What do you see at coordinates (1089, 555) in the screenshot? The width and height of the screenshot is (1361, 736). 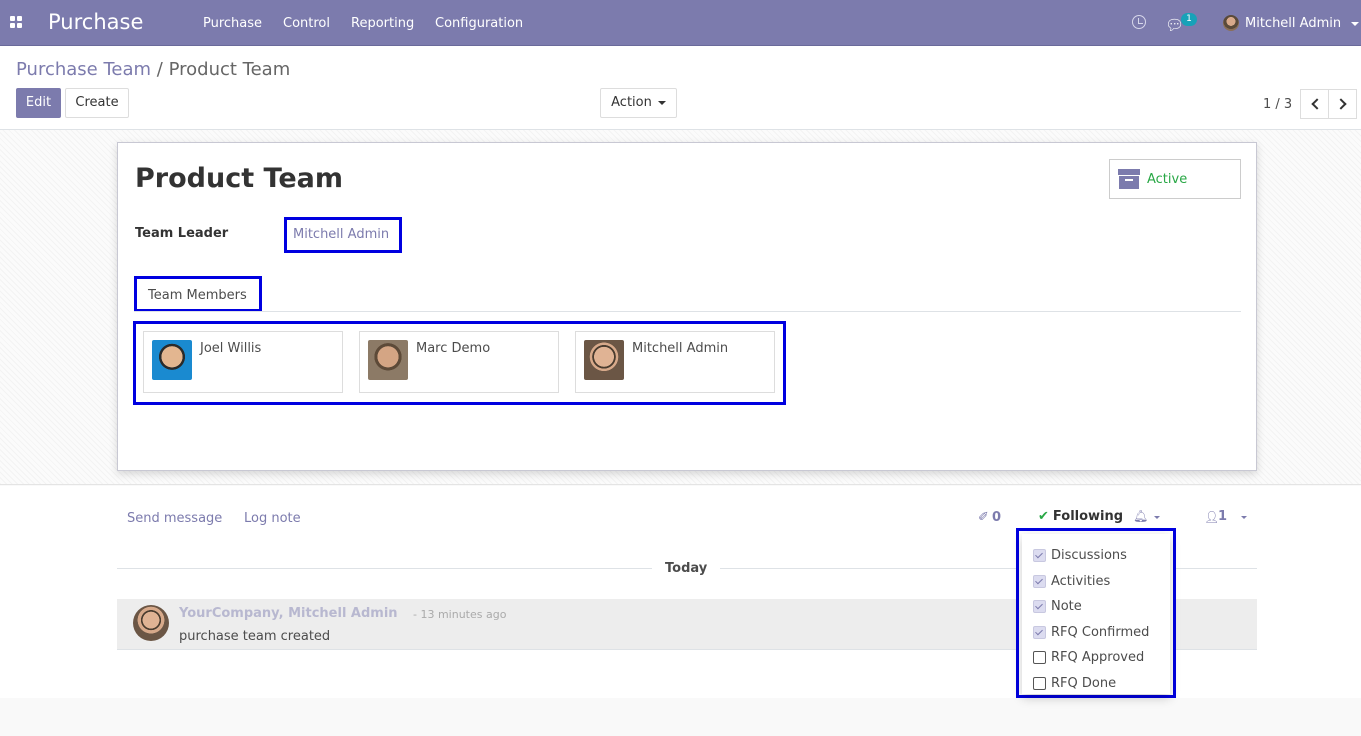 I see `subtype-label: Discussions` at bounding box center [1089, 555].